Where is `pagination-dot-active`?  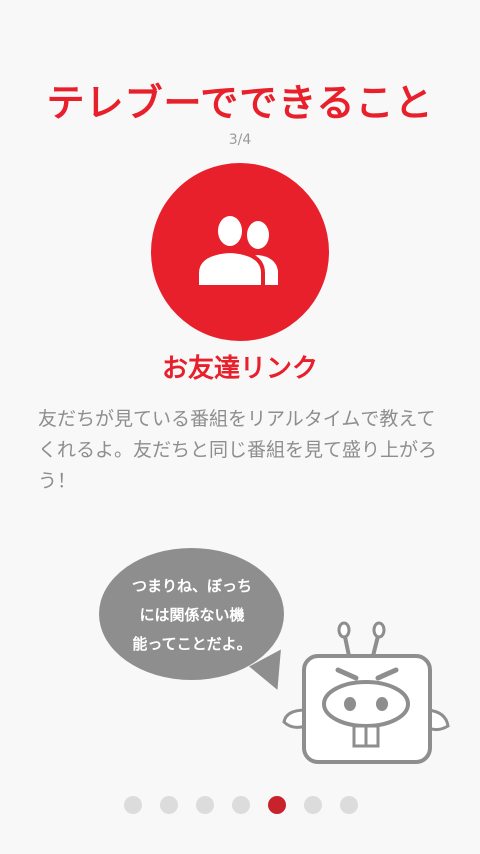
pagination-dot-active is located at coordinates (277, 805).